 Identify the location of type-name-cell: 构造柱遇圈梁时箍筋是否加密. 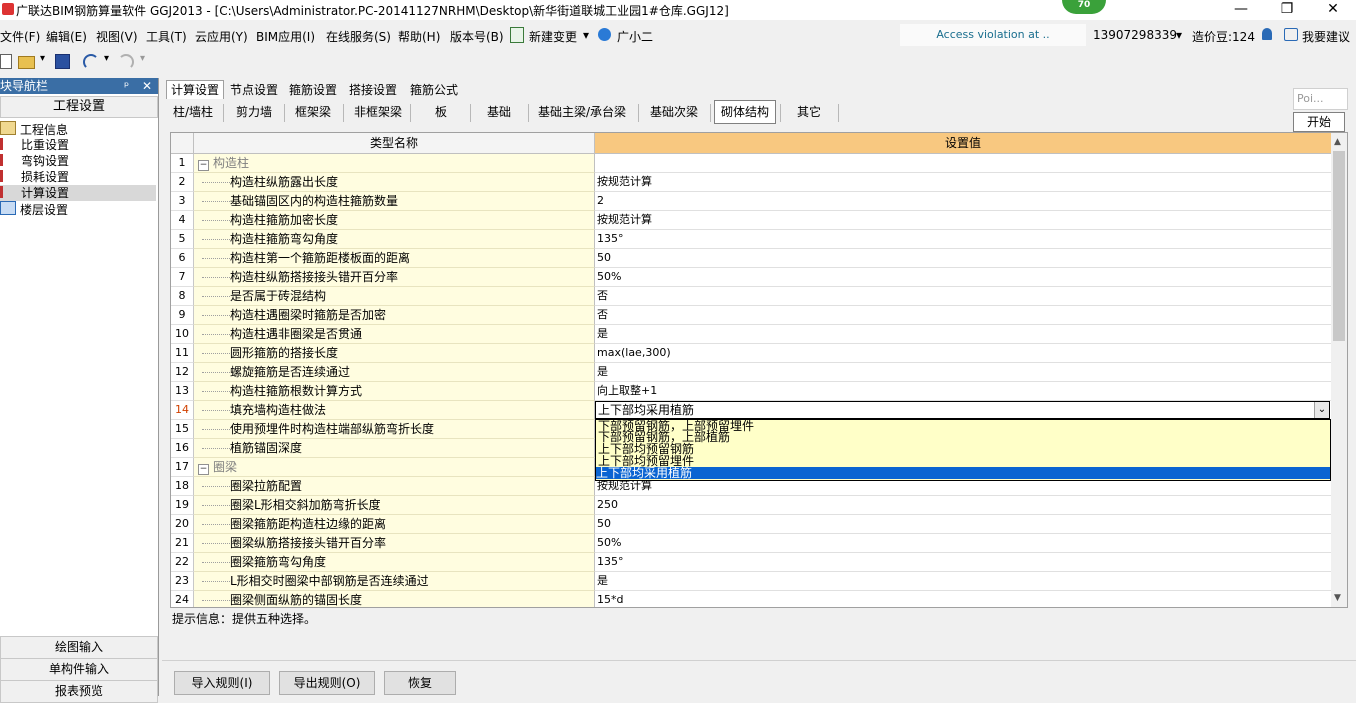
(394, 315).